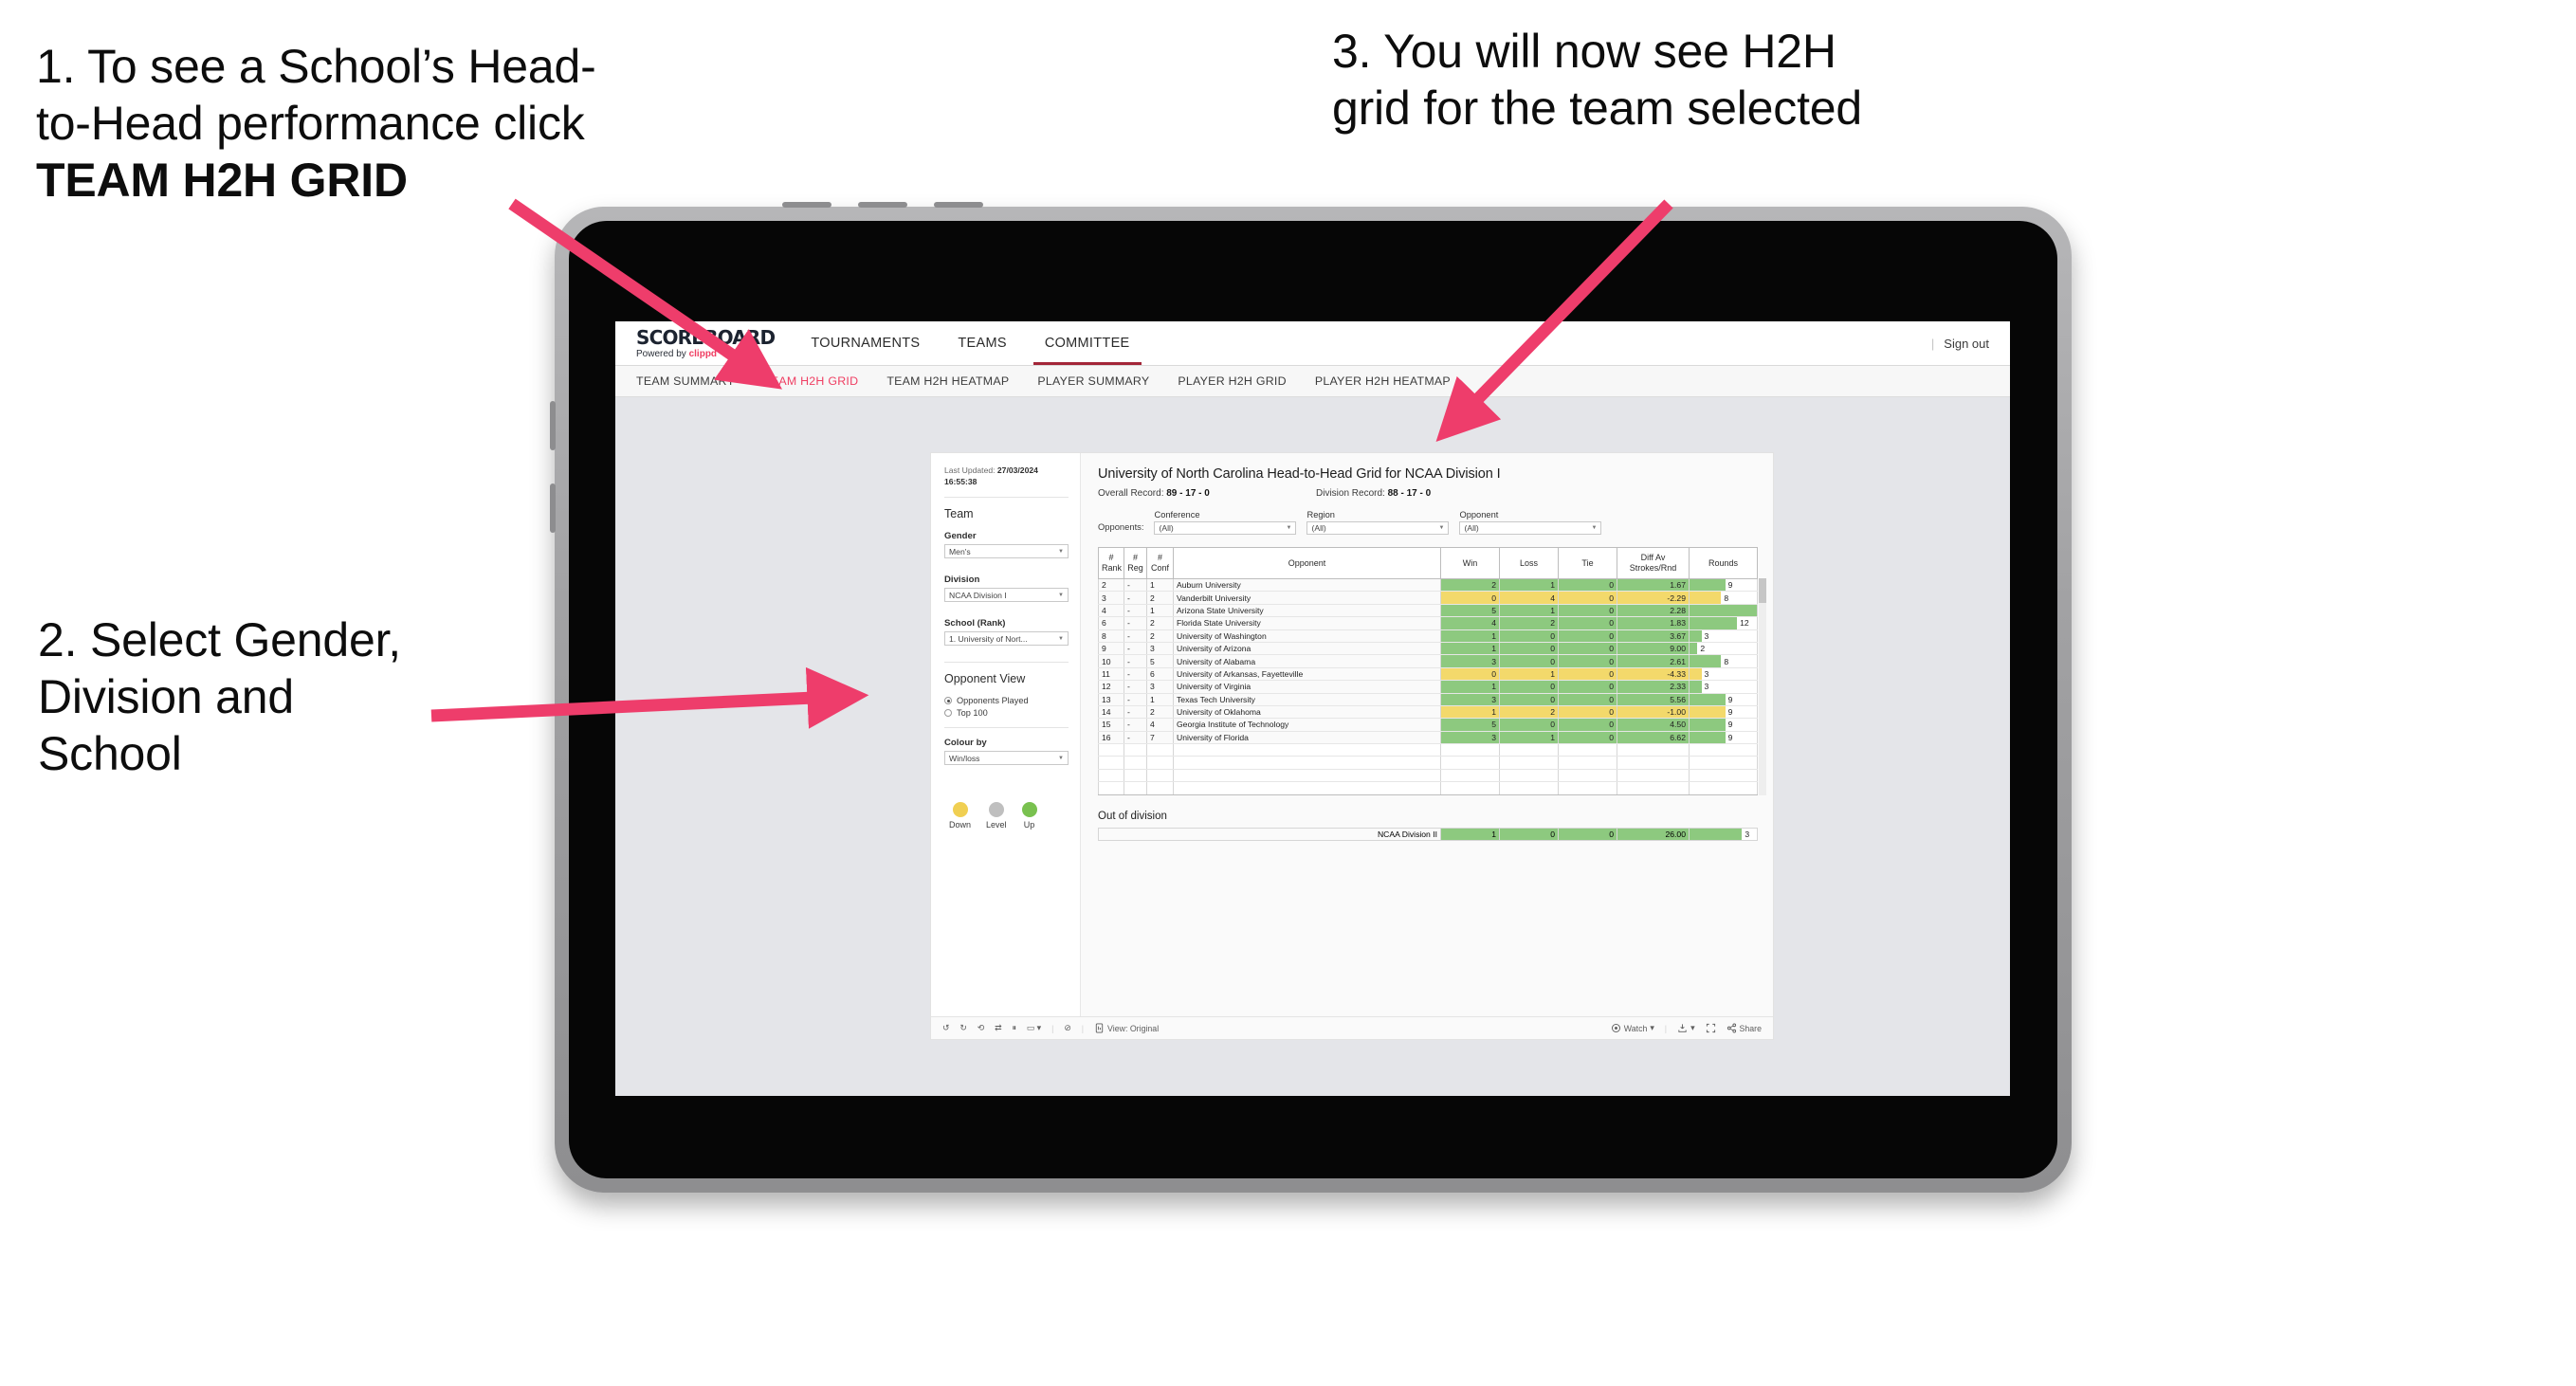 The height and width of the screenshot is (1386, 2576). I want to click on watch-button: Watch ▾, so click(1632, 1028).